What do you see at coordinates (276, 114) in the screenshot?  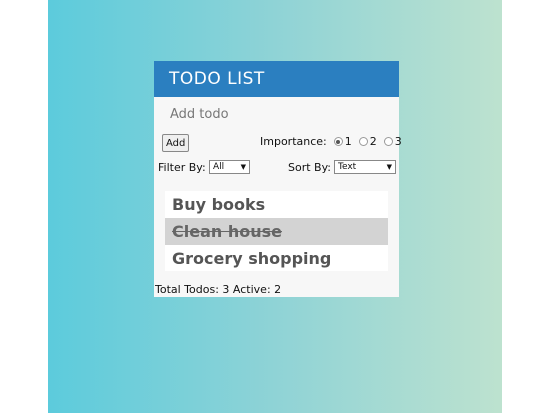 I see `add-todo-input: Add todo` at bounding box center [276, 114].